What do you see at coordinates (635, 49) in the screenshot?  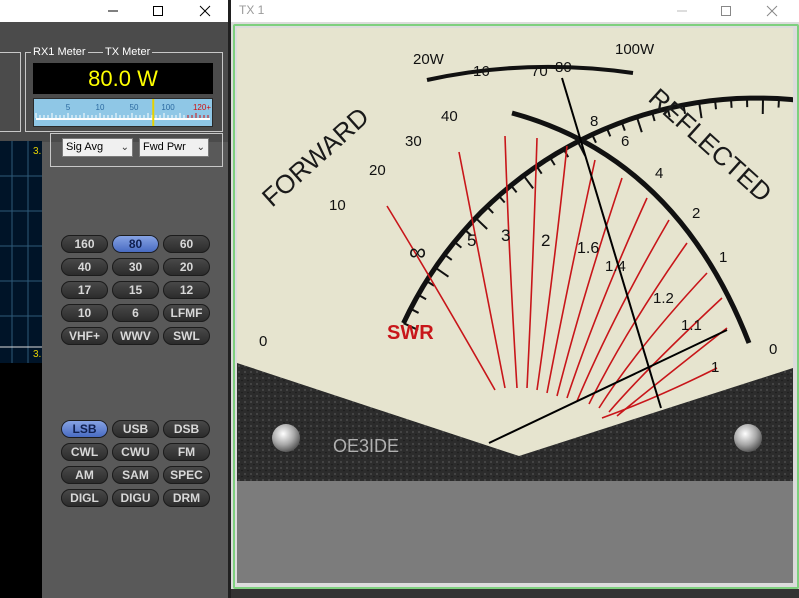 I see `forward-scale-label: 100W` at bounding box center [635, 49].